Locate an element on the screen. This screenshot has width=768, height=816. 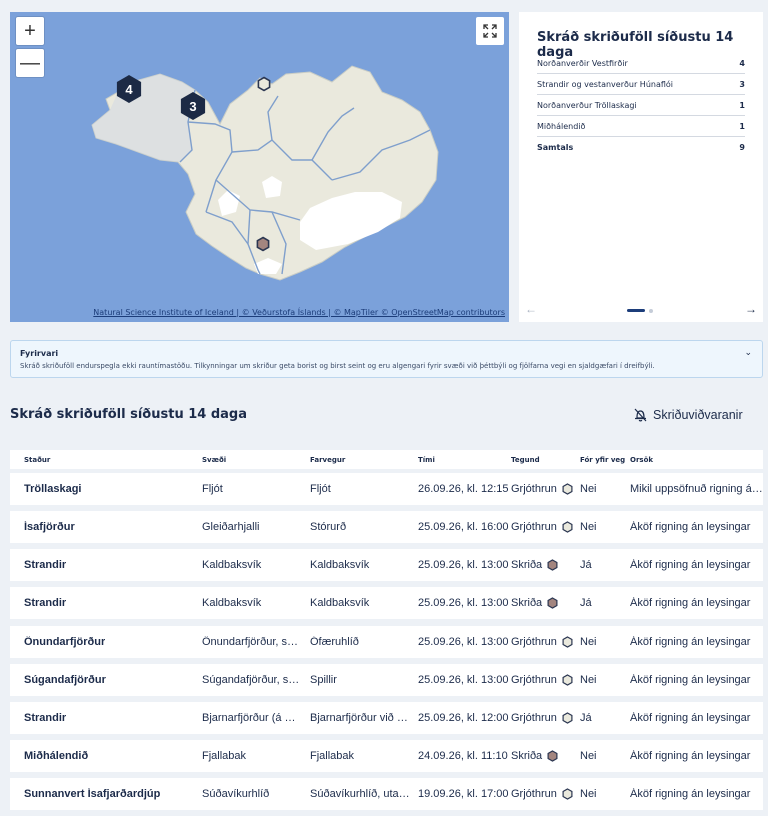
cell-path: Bjarnarfjörður við Drangsnes is located at coordinates (360, 718).